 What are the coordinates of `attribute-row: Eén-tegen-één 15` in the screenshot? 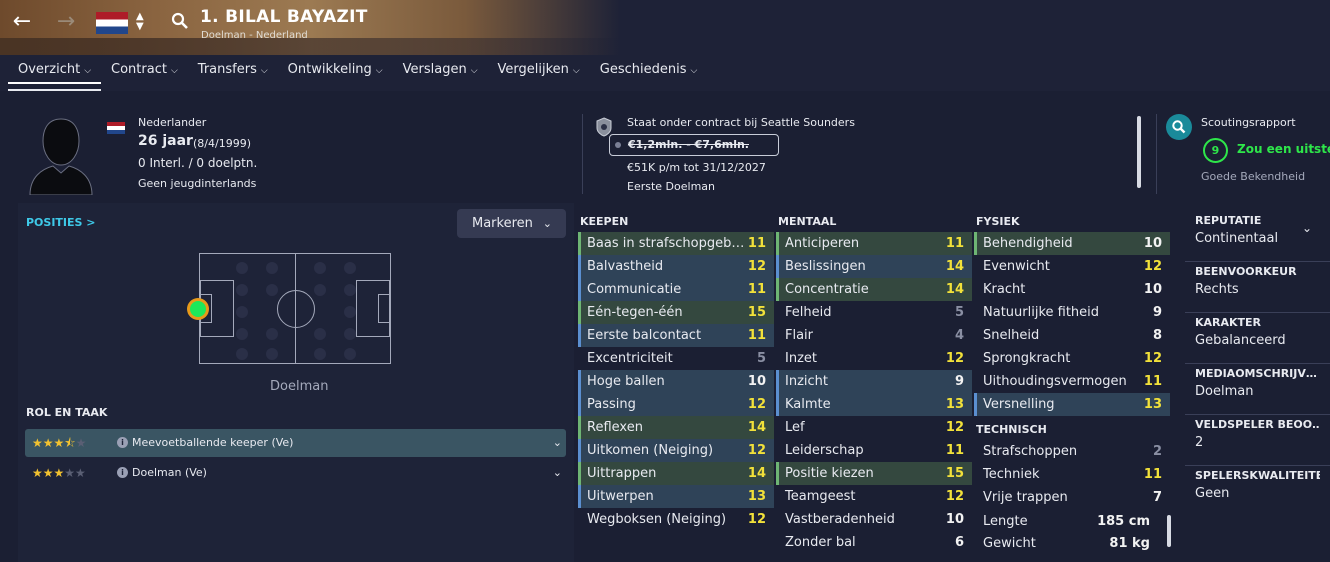 It's located at (676, 312).